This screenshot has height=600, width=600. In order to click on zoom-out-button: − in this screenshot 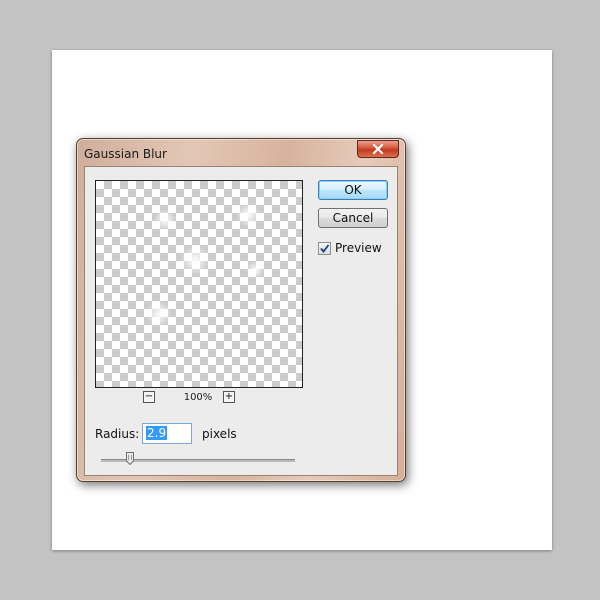, I will do `click(149, 397)`.